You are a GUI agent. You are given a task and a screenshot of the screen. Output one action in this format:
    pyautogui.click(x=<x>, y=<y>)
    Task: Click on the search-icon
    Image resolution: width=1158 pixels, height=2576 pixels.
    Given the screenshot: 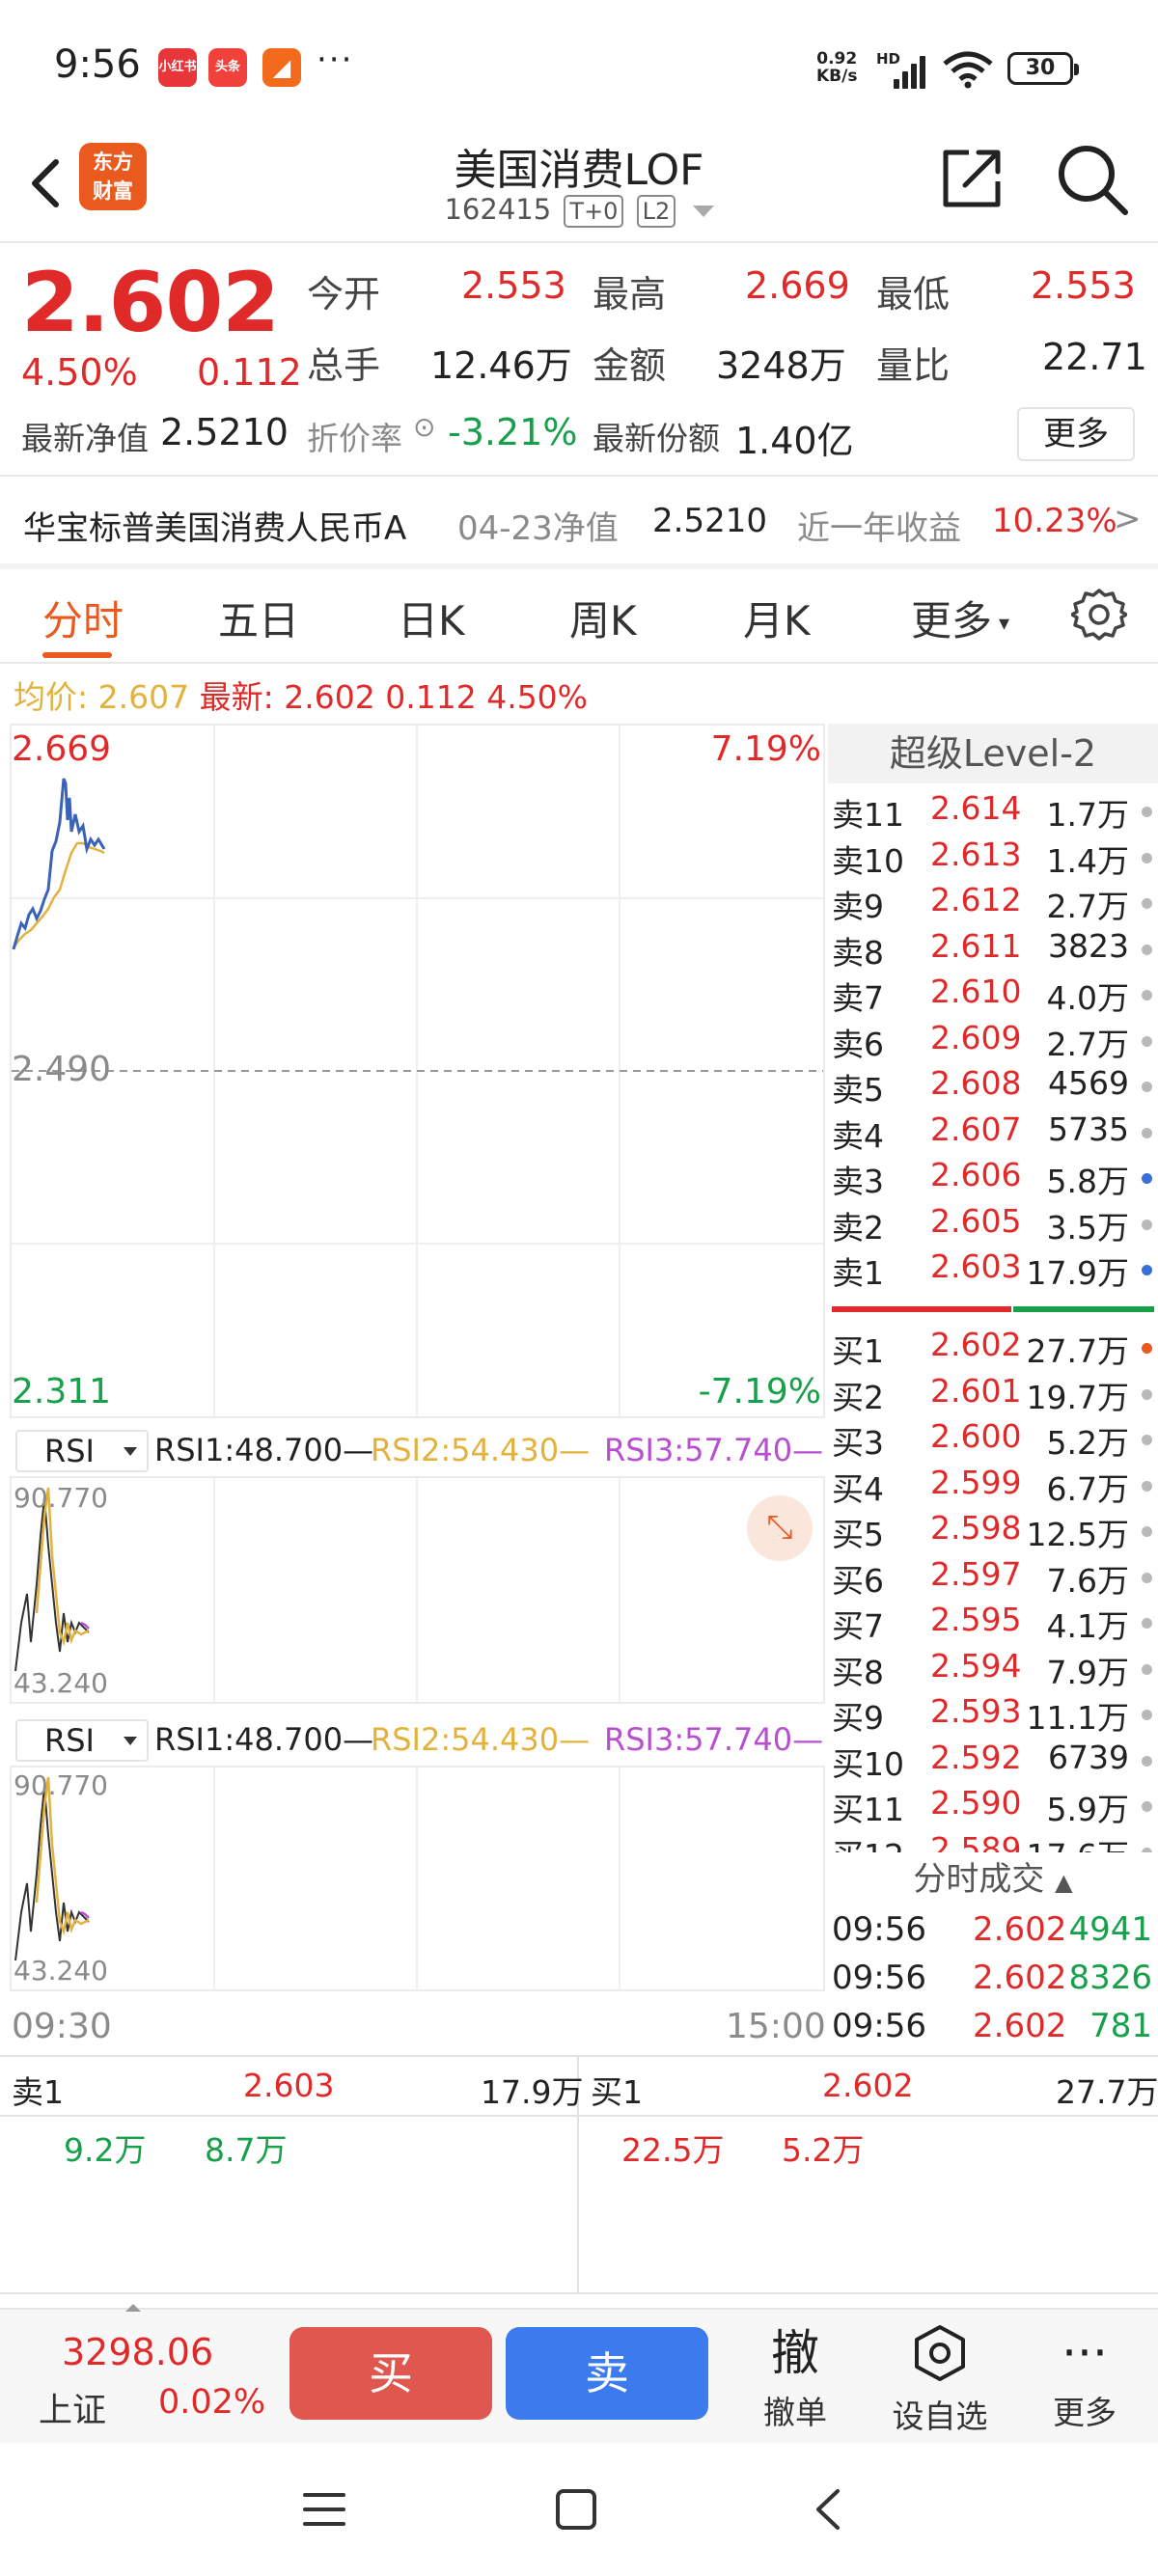 What is the action you would take?
    pyautogui.click(x=1092, y=180)
    